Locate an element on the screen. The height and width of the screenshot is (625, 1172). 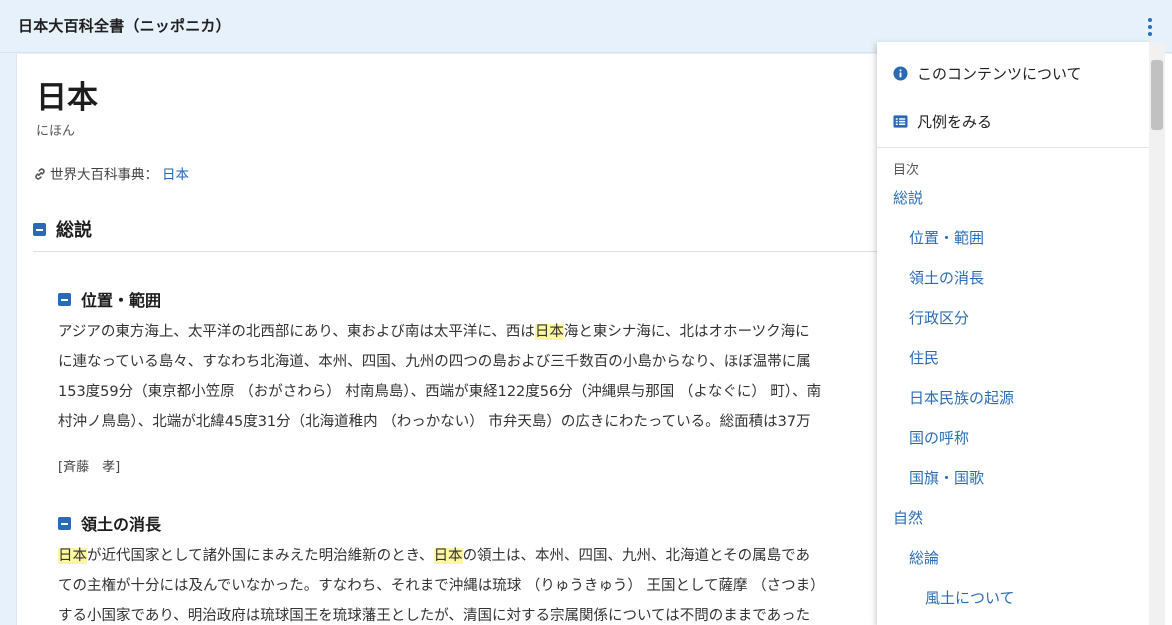
reference-label: 世界大百科事典： is located at coordinates (104, 175).